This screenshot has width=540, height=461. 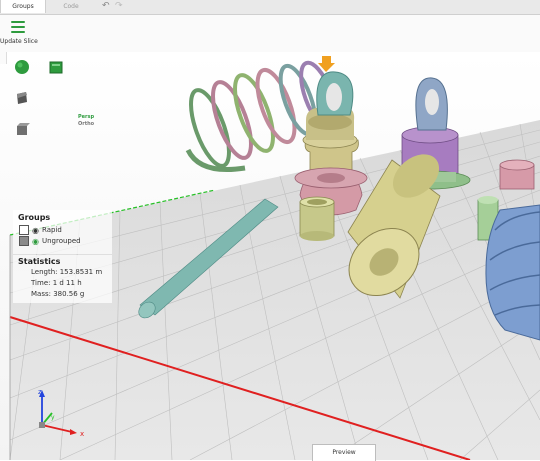 I want to click on tab-groups: Groups, so click(x=23, y=6).